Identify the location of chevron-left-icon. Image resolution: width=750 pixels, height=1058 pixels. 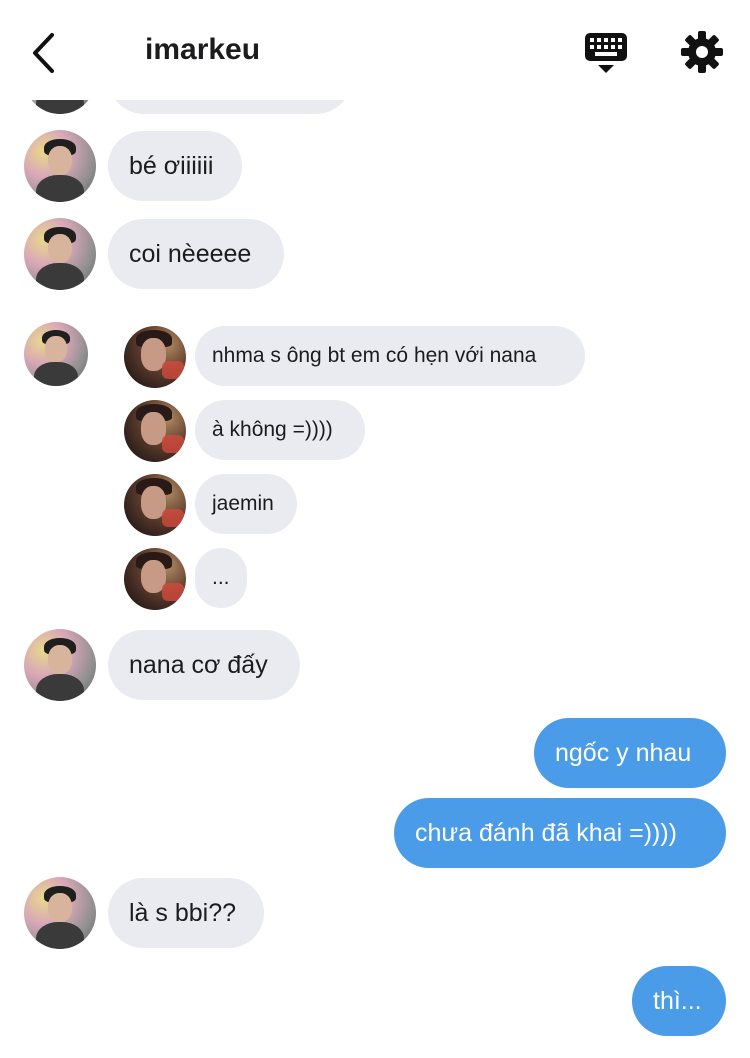
(43, 53).